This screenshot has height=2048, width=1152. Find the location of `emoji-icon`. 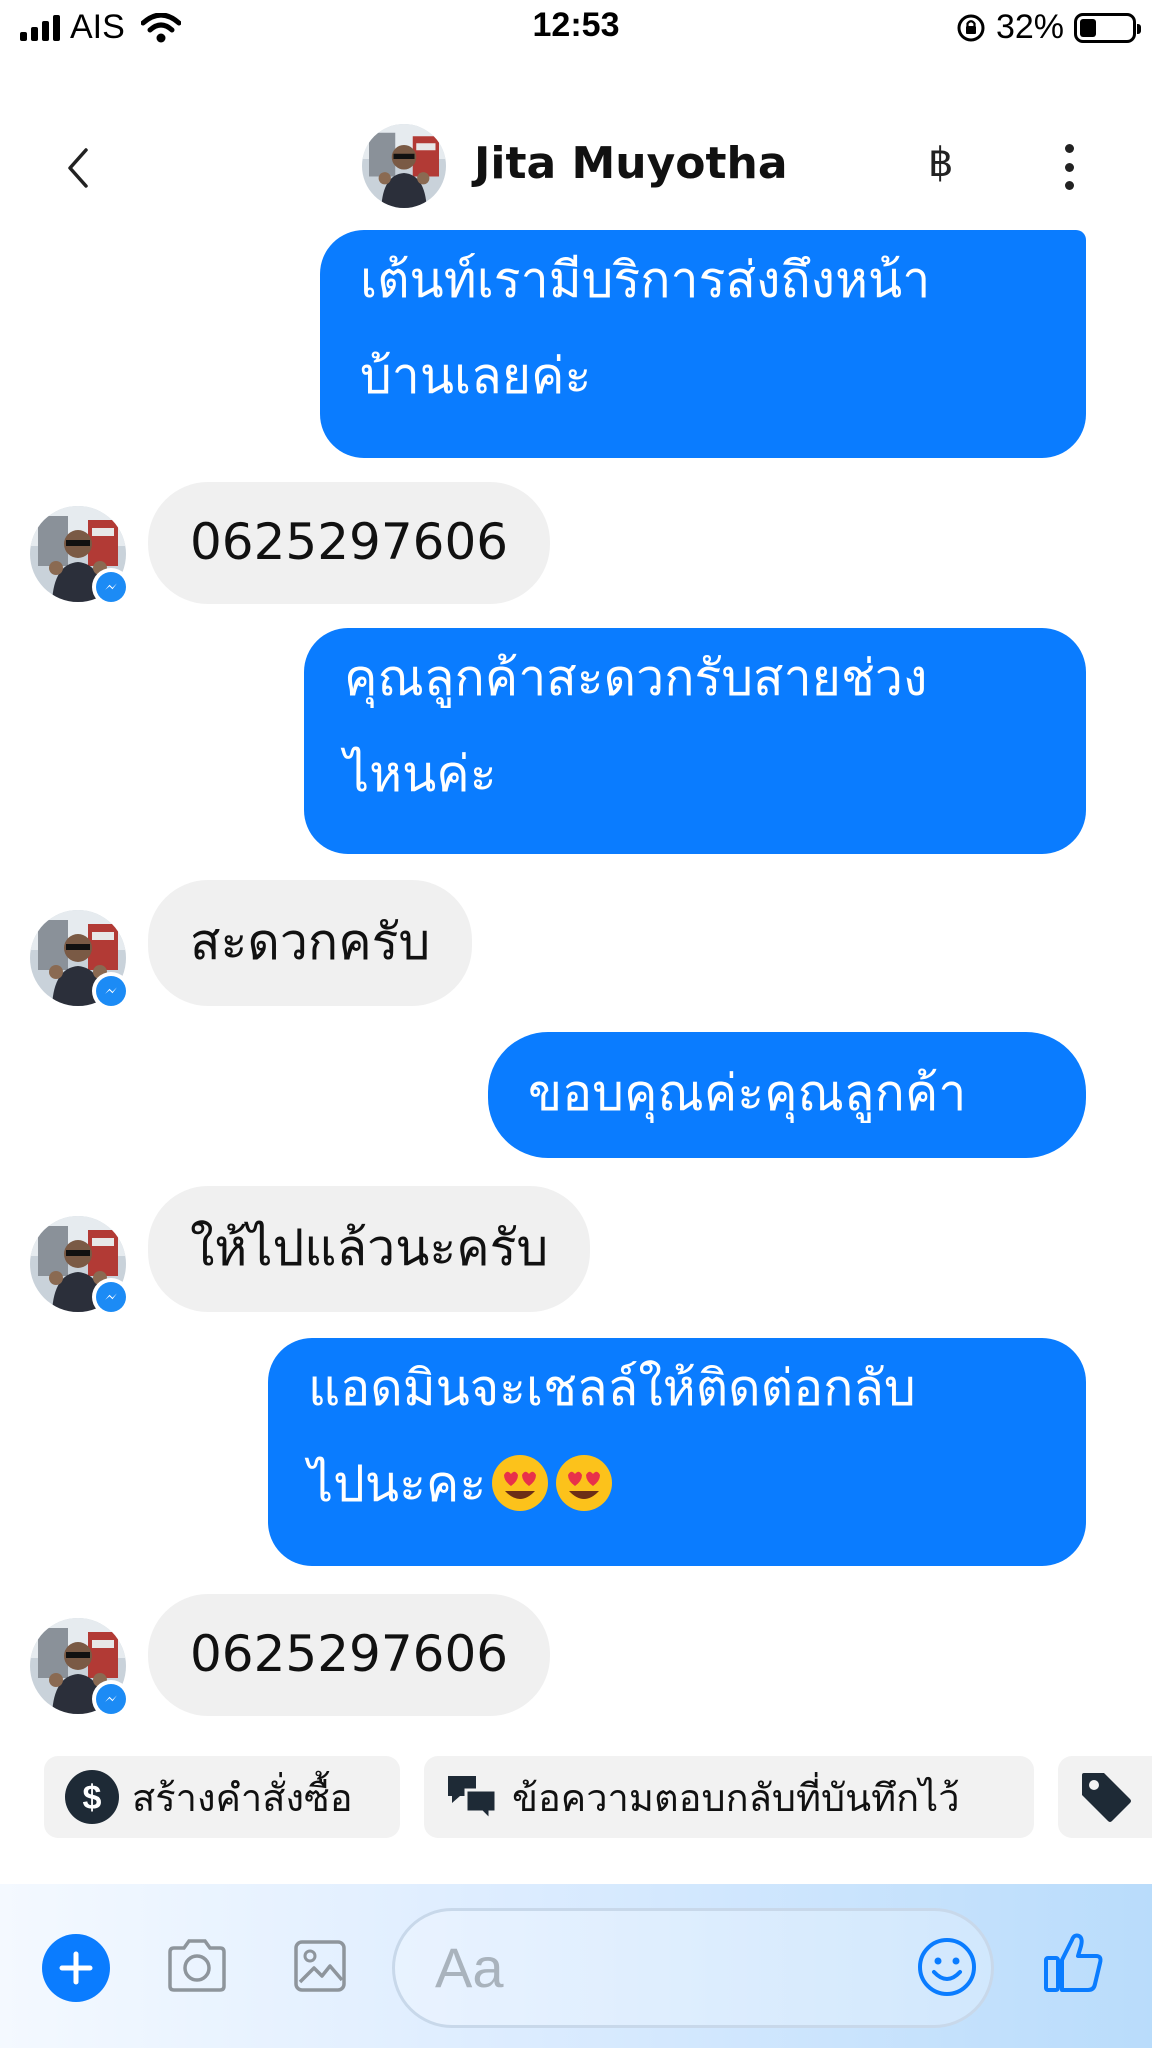

emoji-icon is located at coordinates (947, 1967).